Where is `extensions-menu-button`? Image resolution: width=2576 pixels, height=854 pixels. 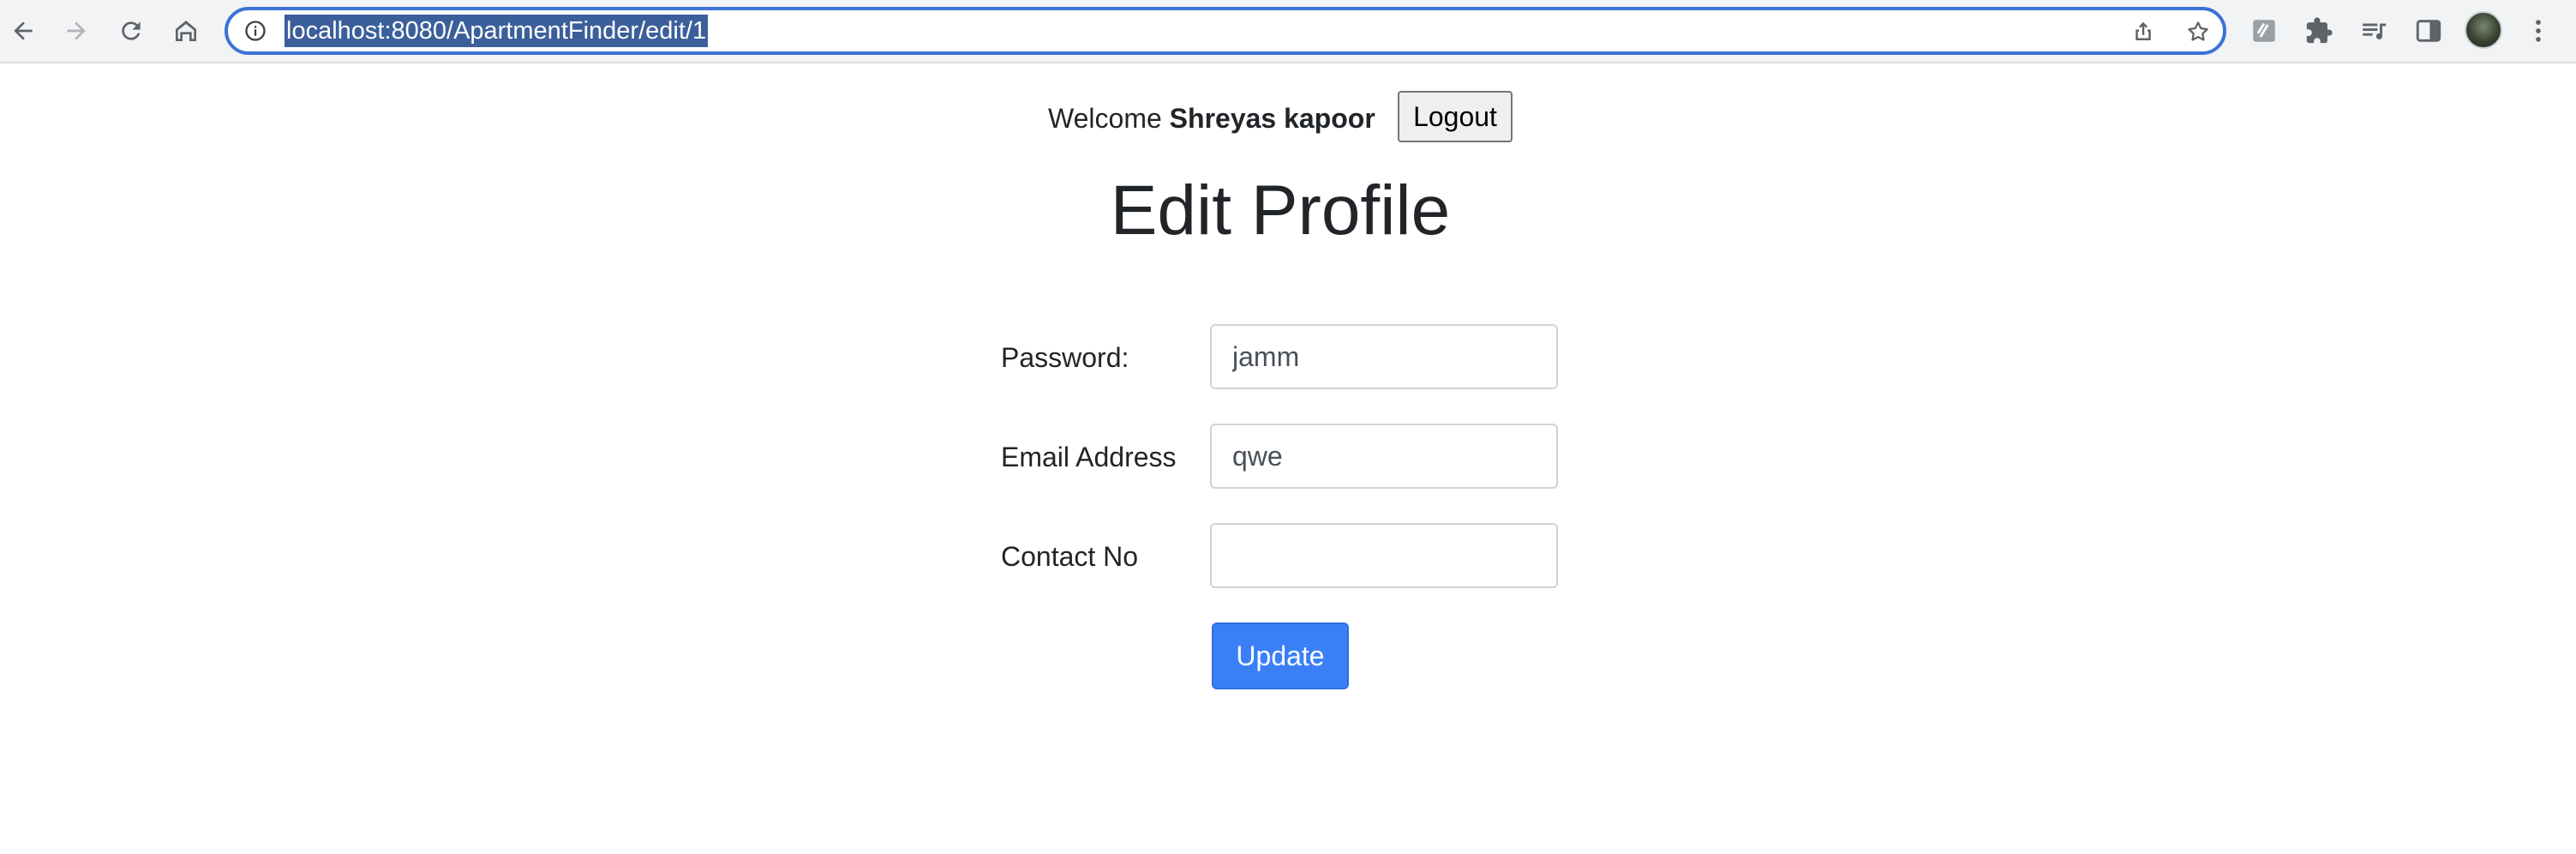
extensions-menu-button is located at coordinates (2319, 31).